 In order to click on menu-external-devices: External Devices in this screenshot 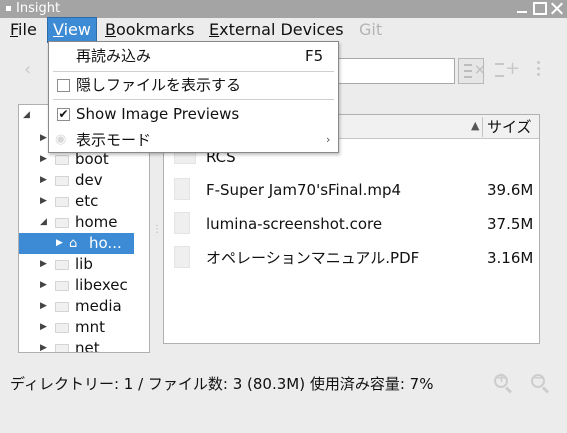, I will do `click(276, 30)`.